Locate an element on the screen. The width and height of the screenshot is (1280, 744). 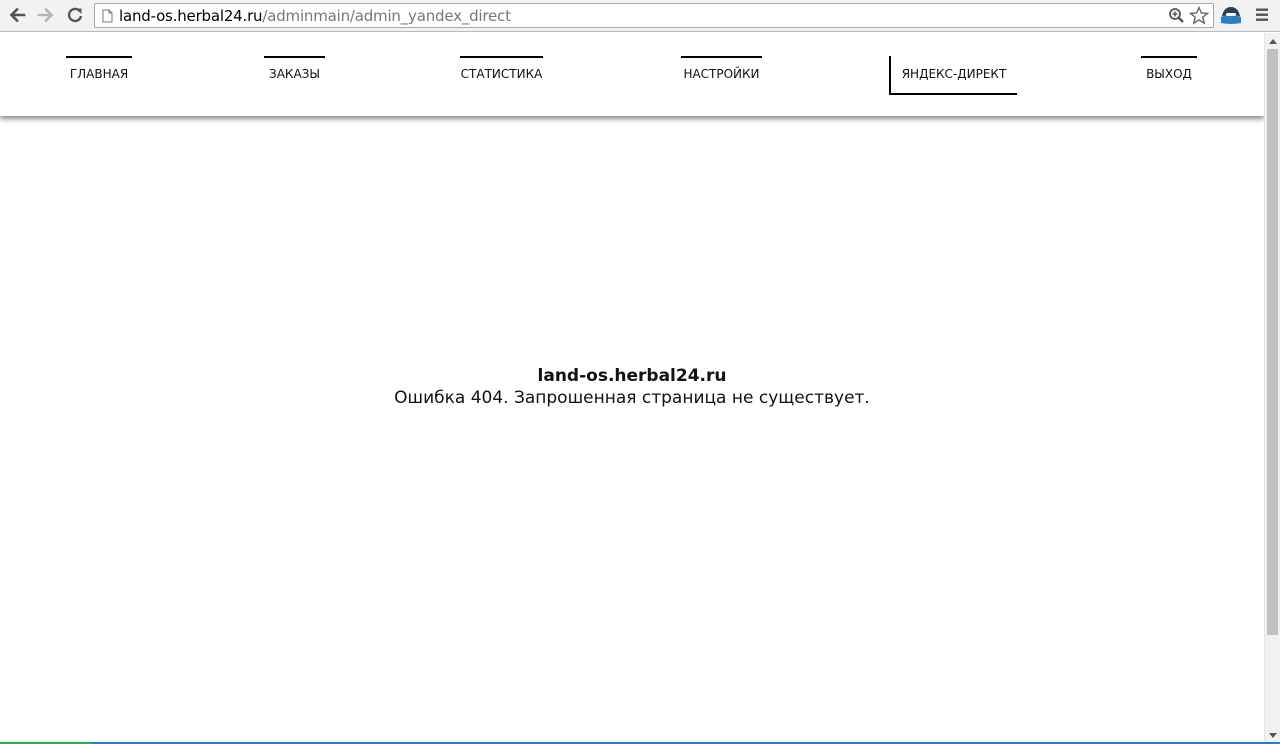
nav-item-nastroyki: НАСТРОЙКИ is located at coordinates (721, 75).